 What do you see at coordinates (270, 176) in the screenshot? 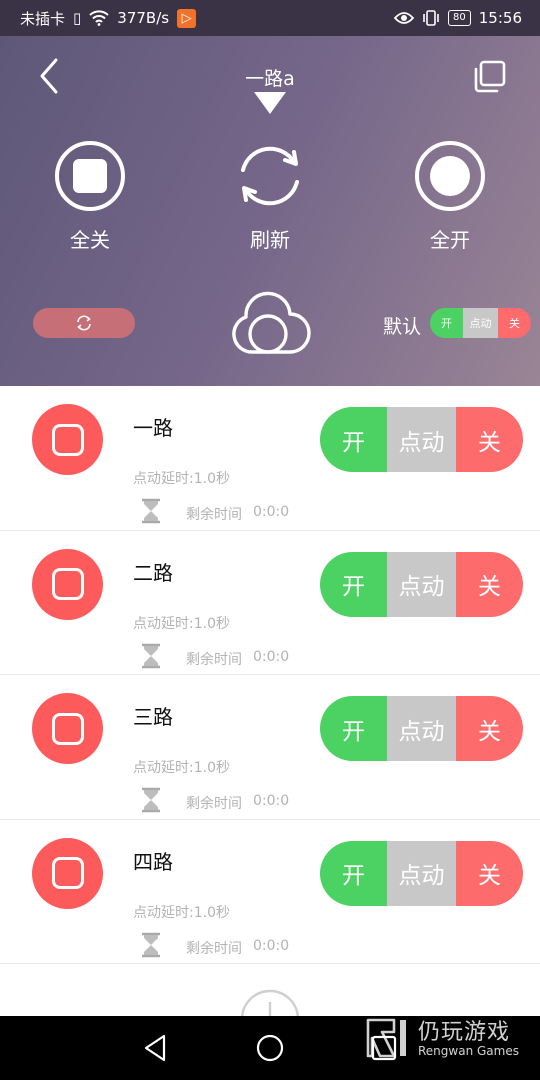
I see `refresh-icon` at bounding box center [270, 176].